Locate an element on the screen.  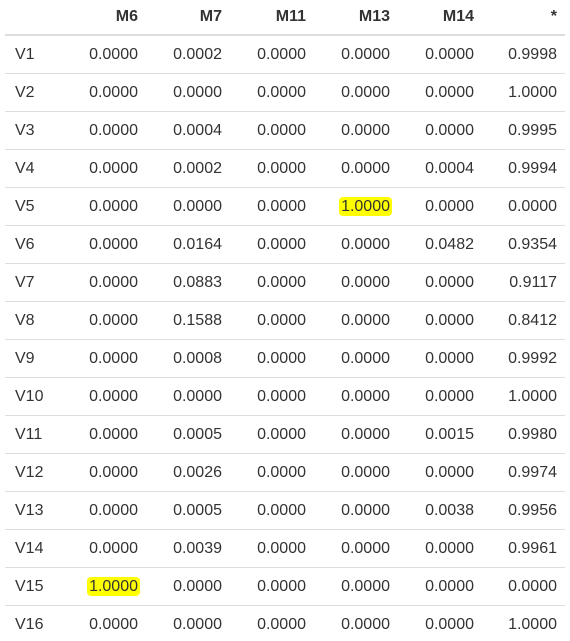
table-row: V2 0.0000 0.0000 0.0000 0.0000 0.0000 1.0000 is located at coordinates (285, 92).